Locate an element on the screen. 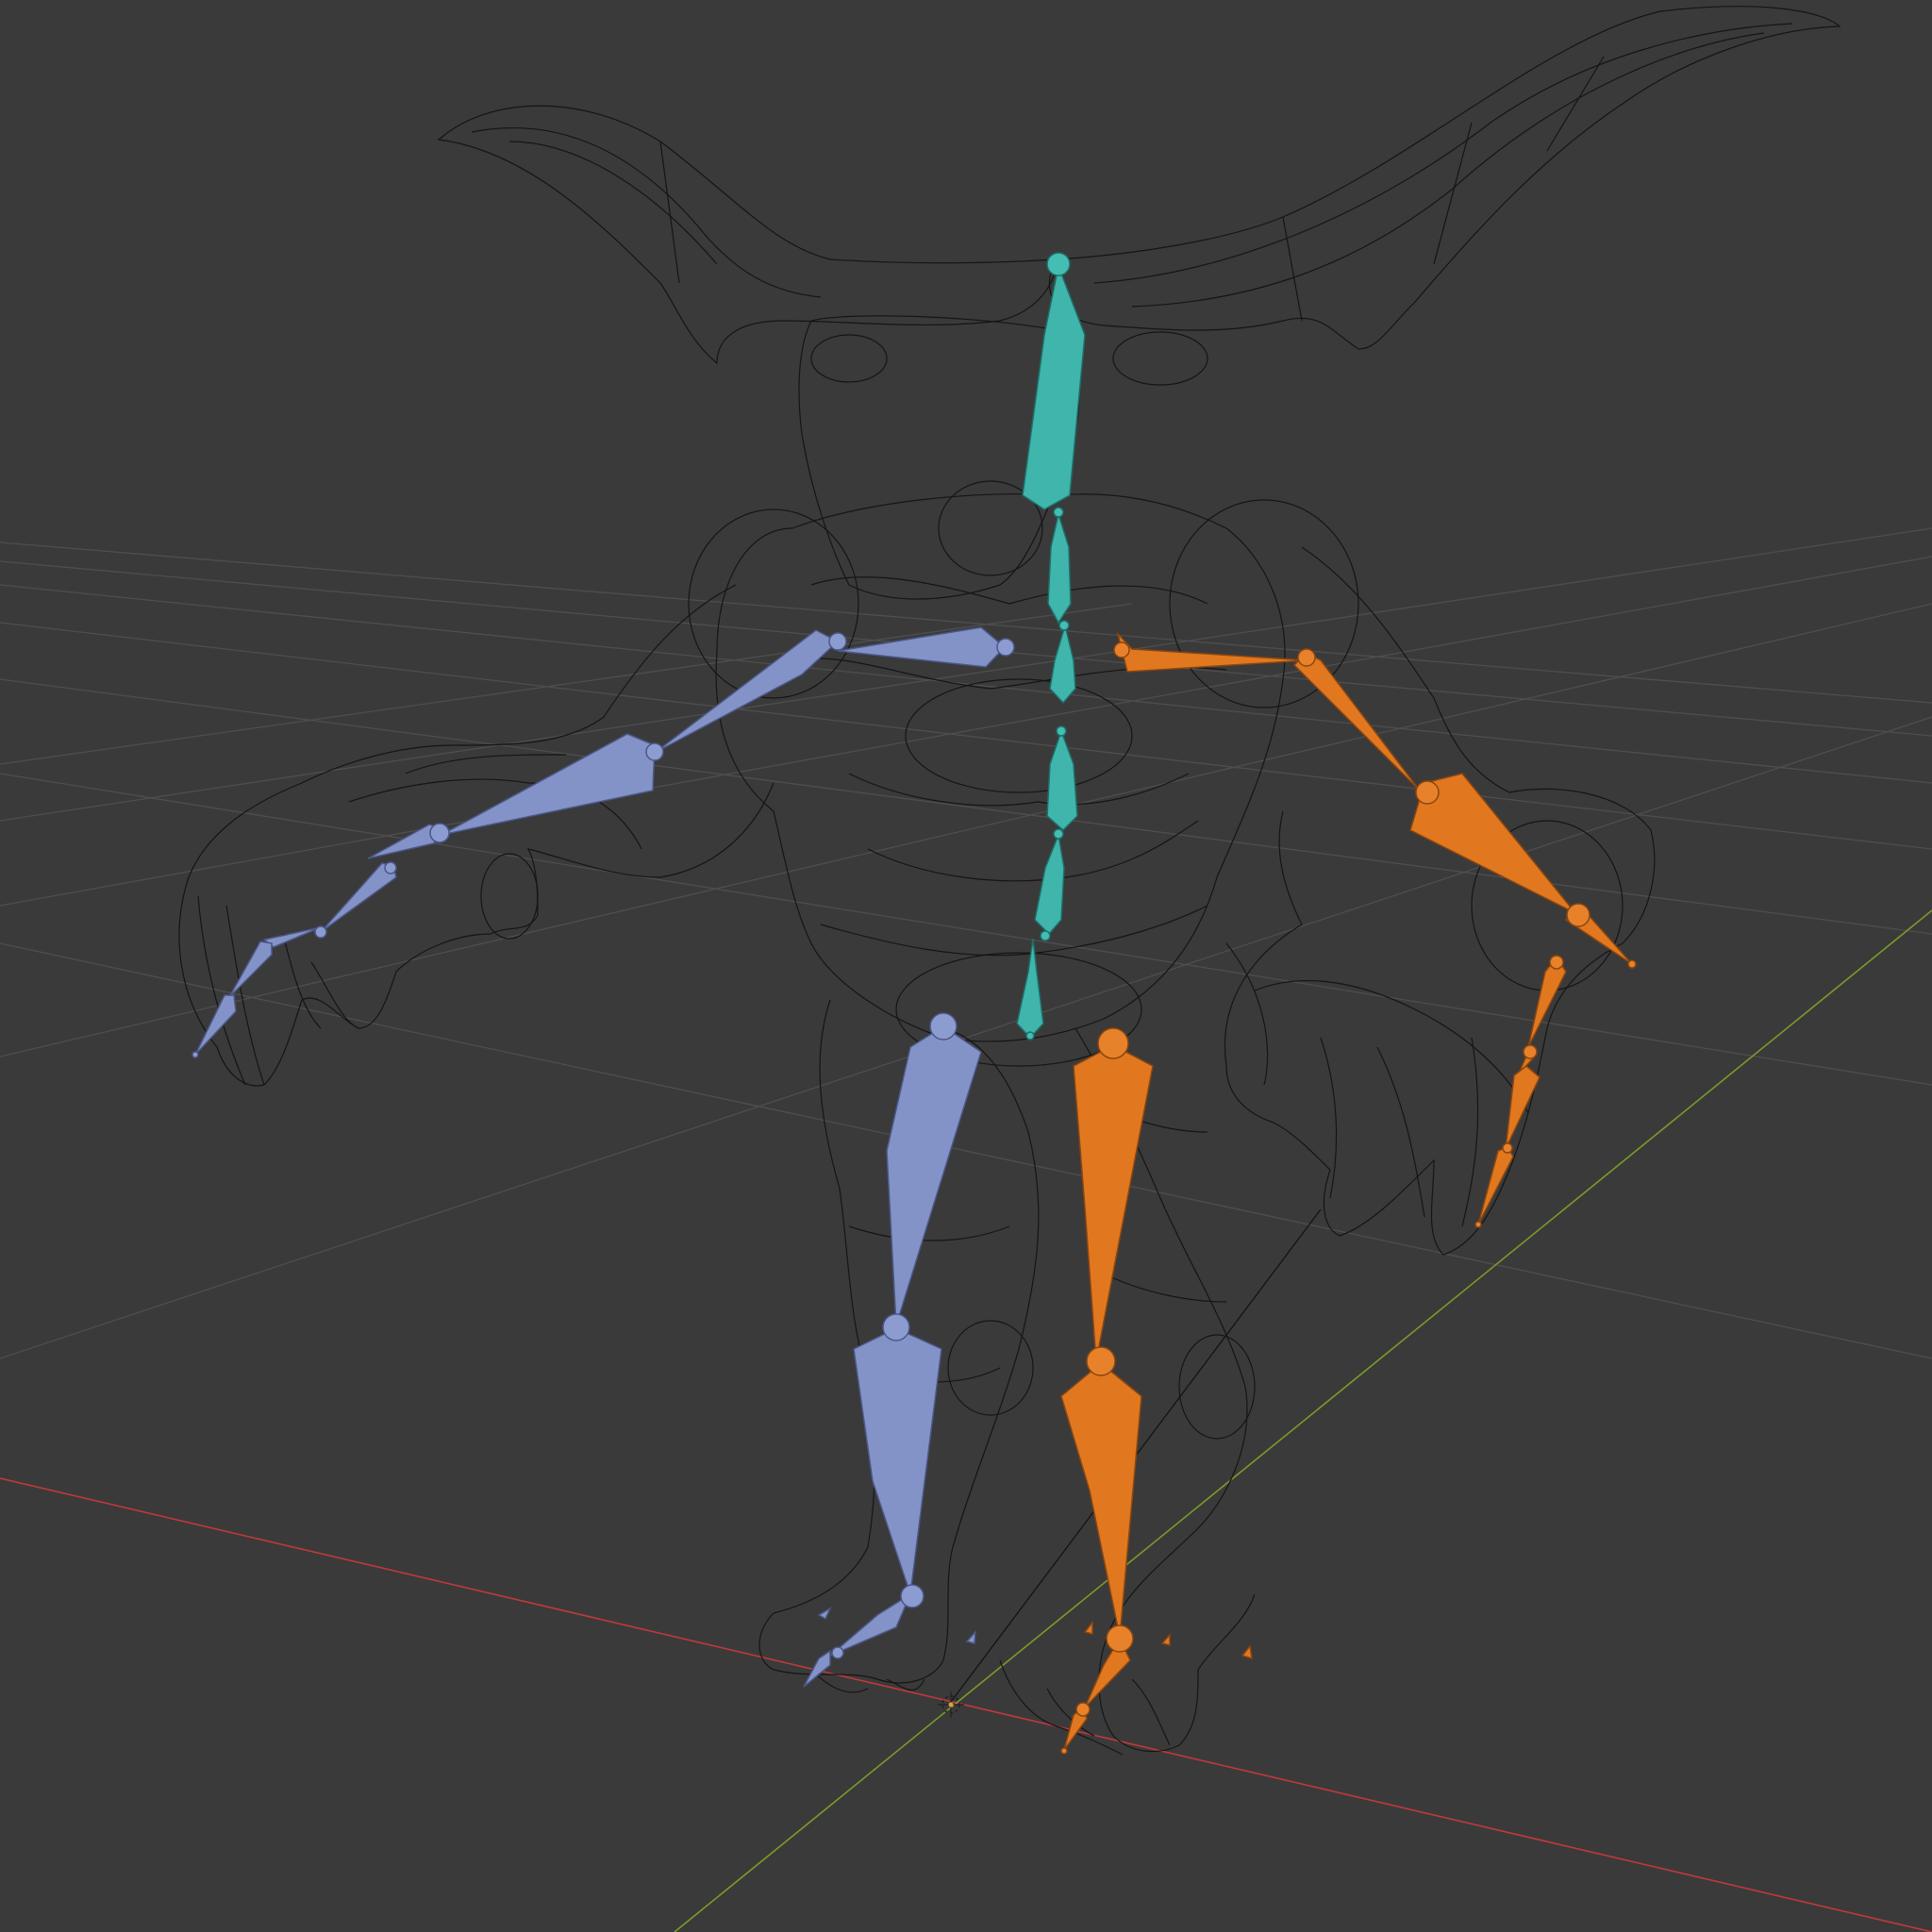  bone-shoulder-right is located at coordinates (1211, 652).